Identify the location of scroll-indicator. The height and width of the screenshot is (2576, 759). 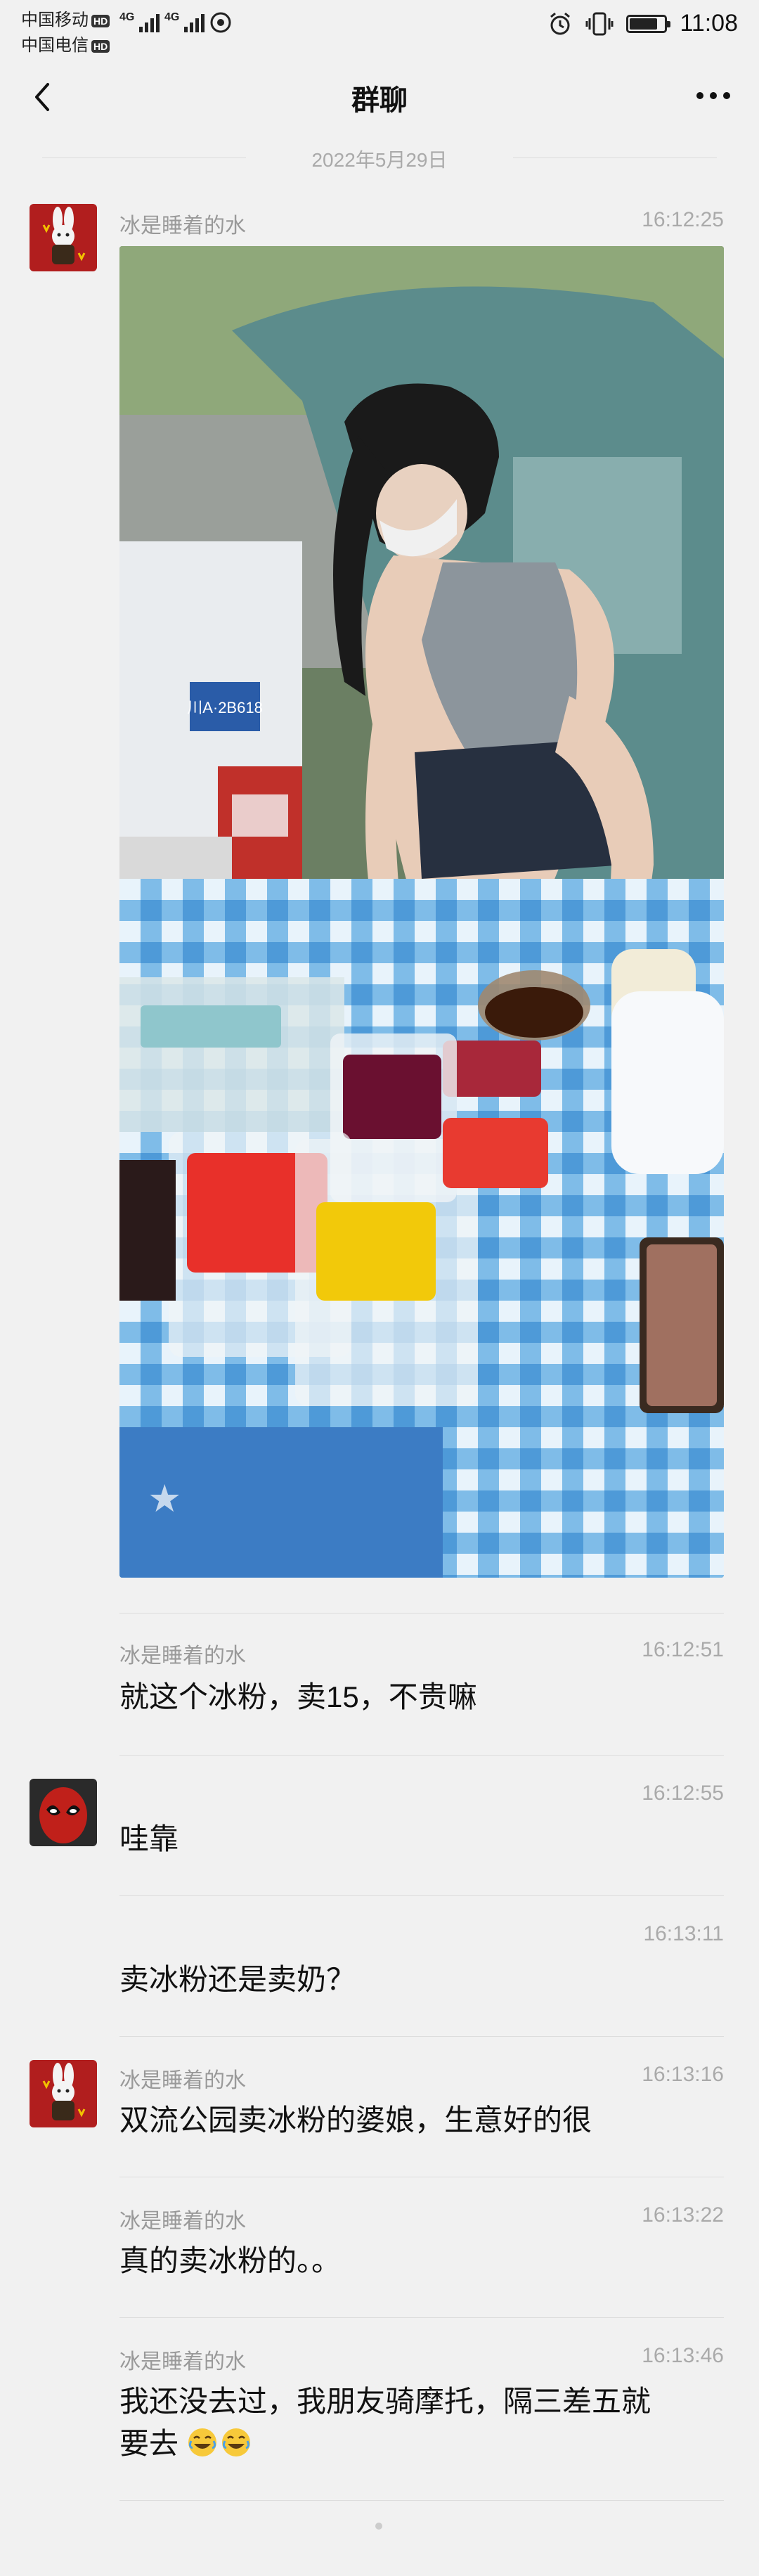
(378, 2526).